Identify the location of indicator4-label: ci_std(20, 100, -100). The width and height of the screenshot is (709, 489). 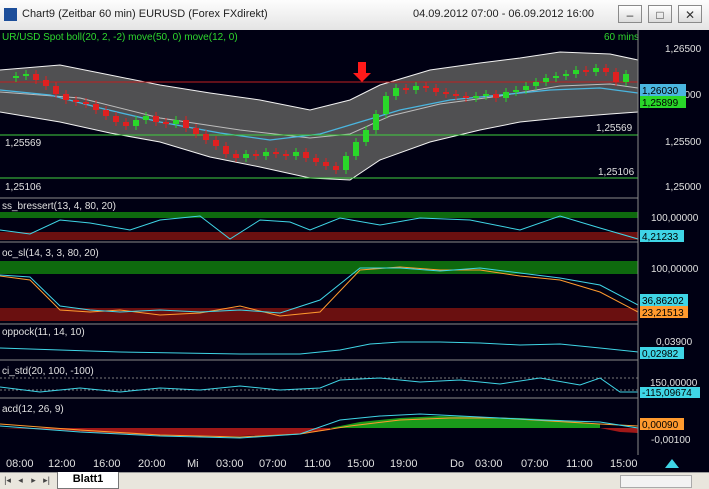
(48, 371).